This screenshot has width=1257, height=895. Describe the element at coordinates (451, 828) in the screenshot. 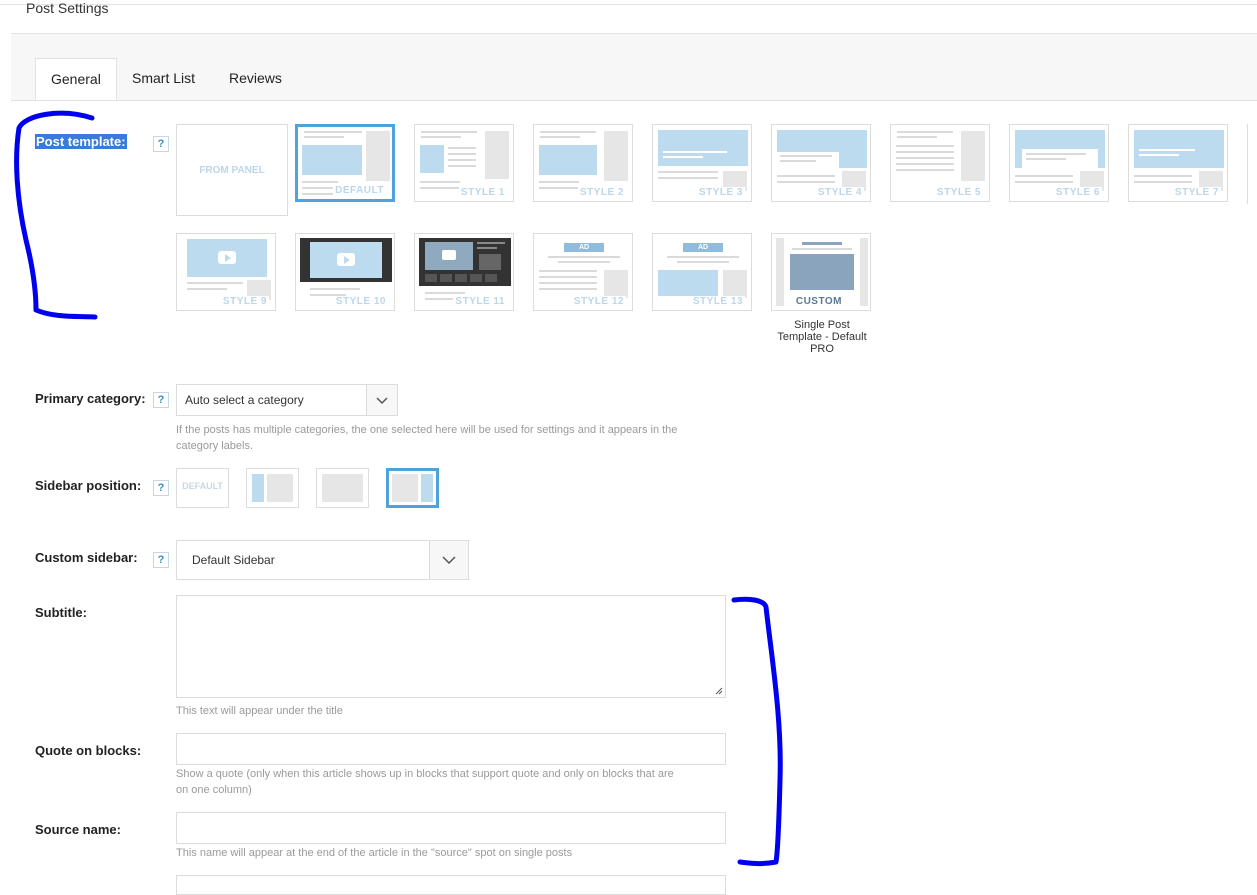

I see `source-name-input` at that location.